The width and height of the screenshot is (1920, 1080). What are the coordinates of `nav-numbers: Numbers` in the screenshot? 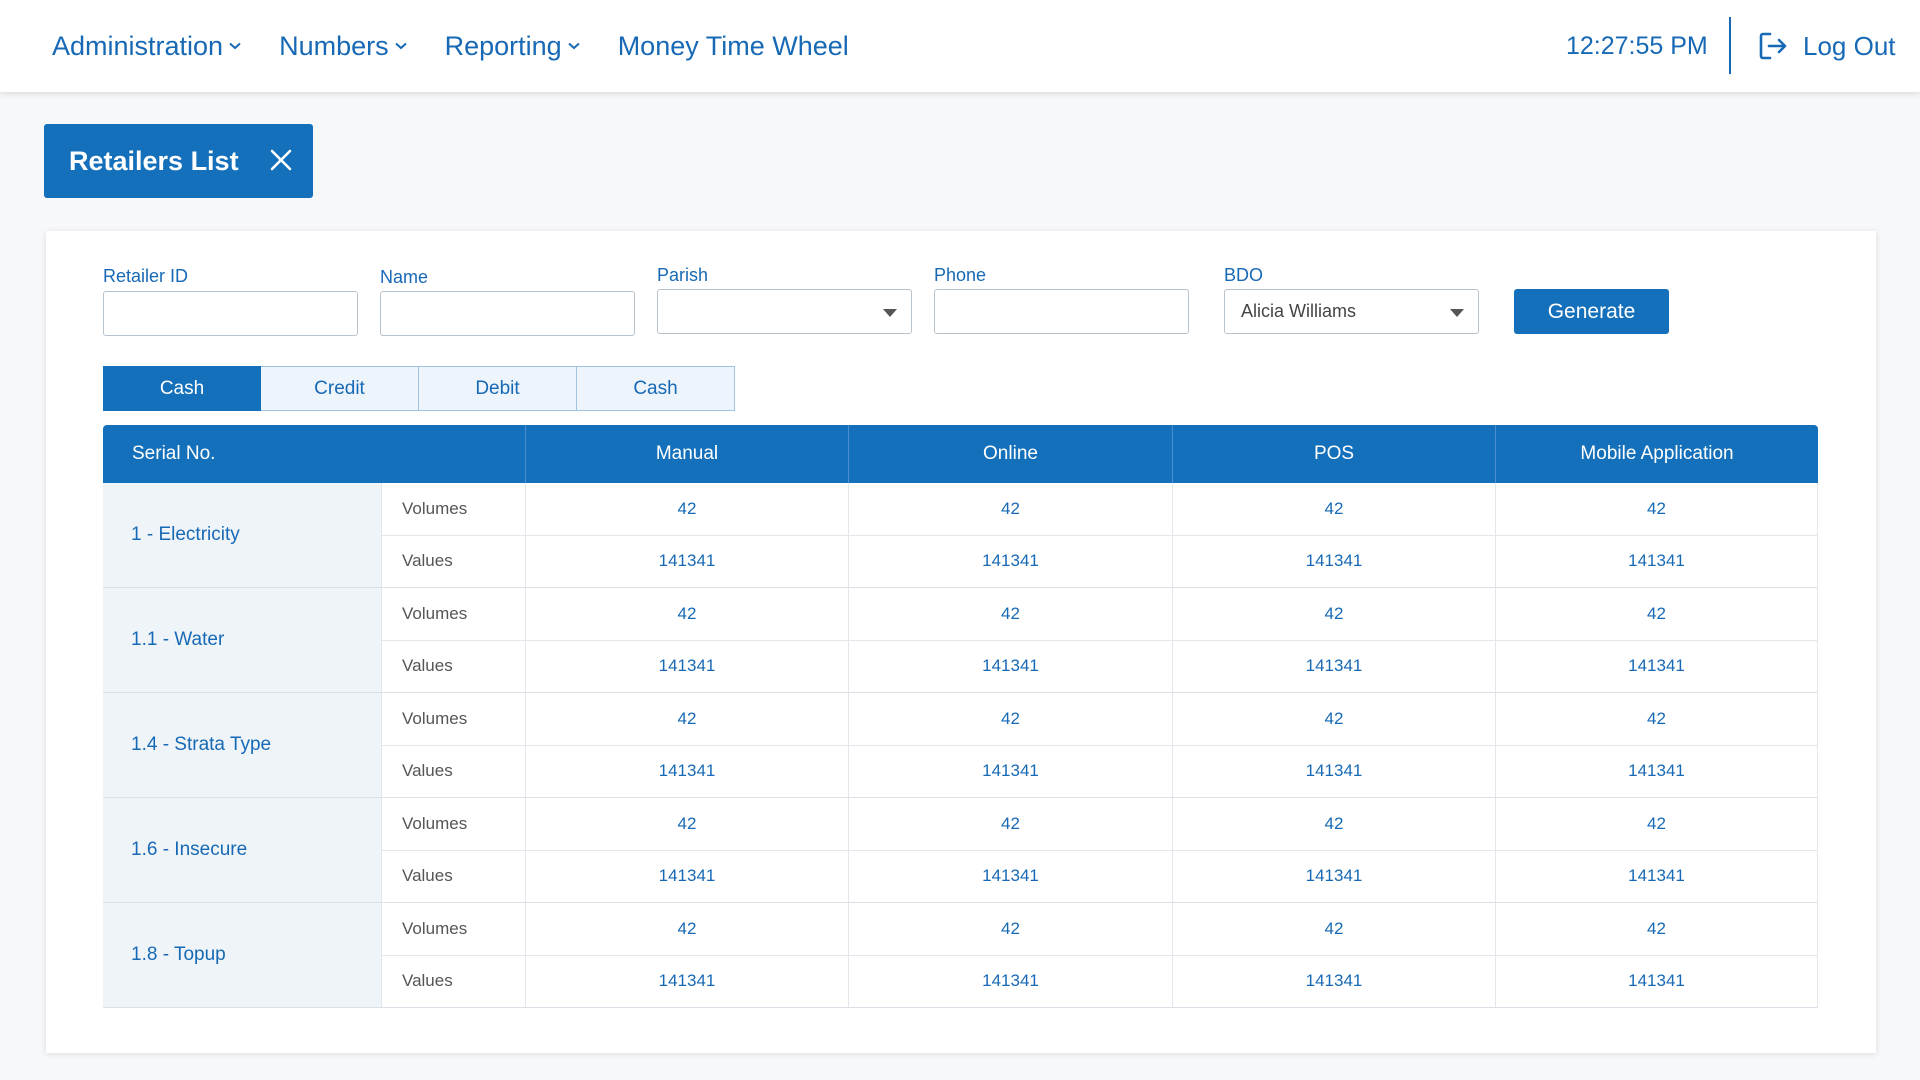 It's located at (343, 46).